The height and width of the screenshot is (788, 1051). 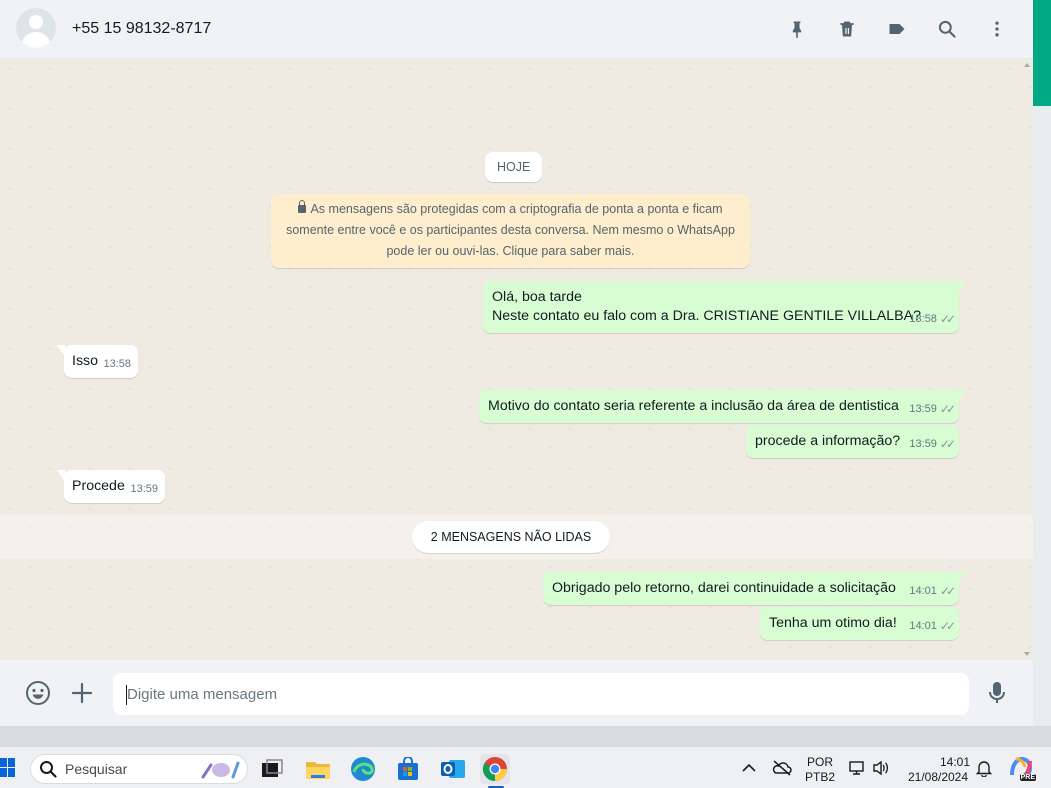 I want to click on message-meta: 13:59, so click(x=144, y=489).